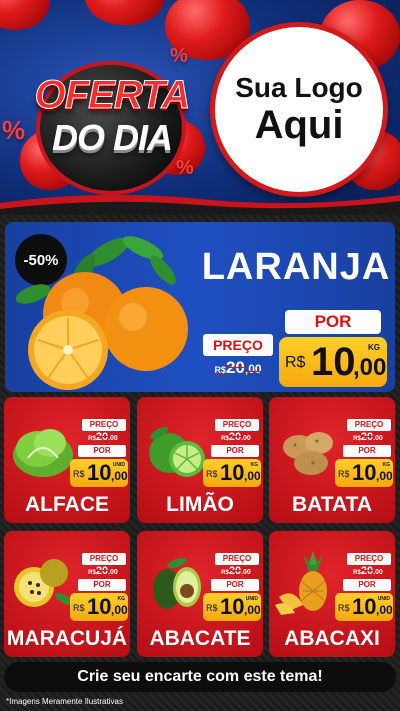 Image resolution: width=400 pixels, height=711 pixels. What do you see at coordinates (177, 583) in the screenshot?
I see `avocado-icon` at bounding box center [177, 583].